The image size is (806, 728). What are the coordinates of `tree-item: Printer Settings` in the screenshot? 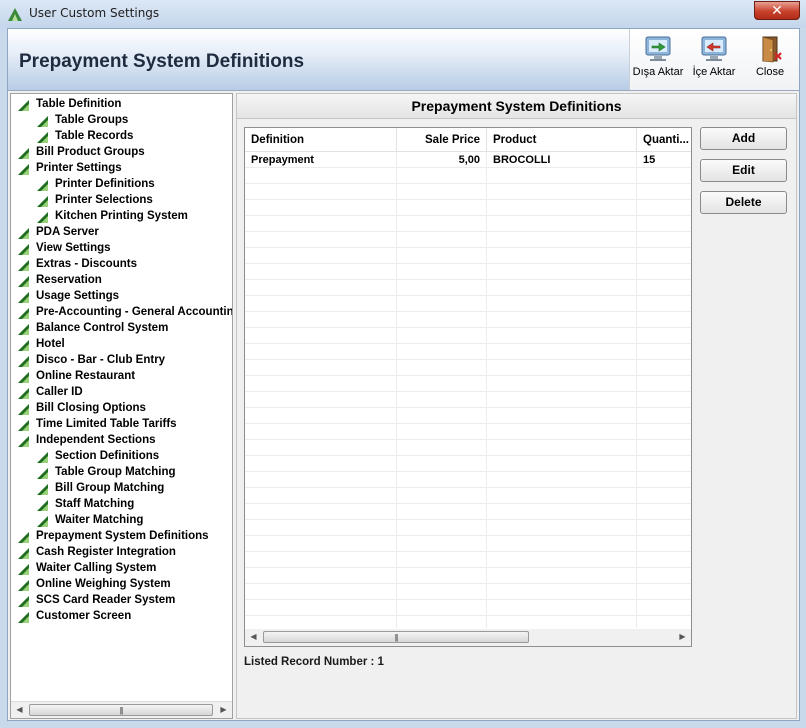 It's located at (121, 168).